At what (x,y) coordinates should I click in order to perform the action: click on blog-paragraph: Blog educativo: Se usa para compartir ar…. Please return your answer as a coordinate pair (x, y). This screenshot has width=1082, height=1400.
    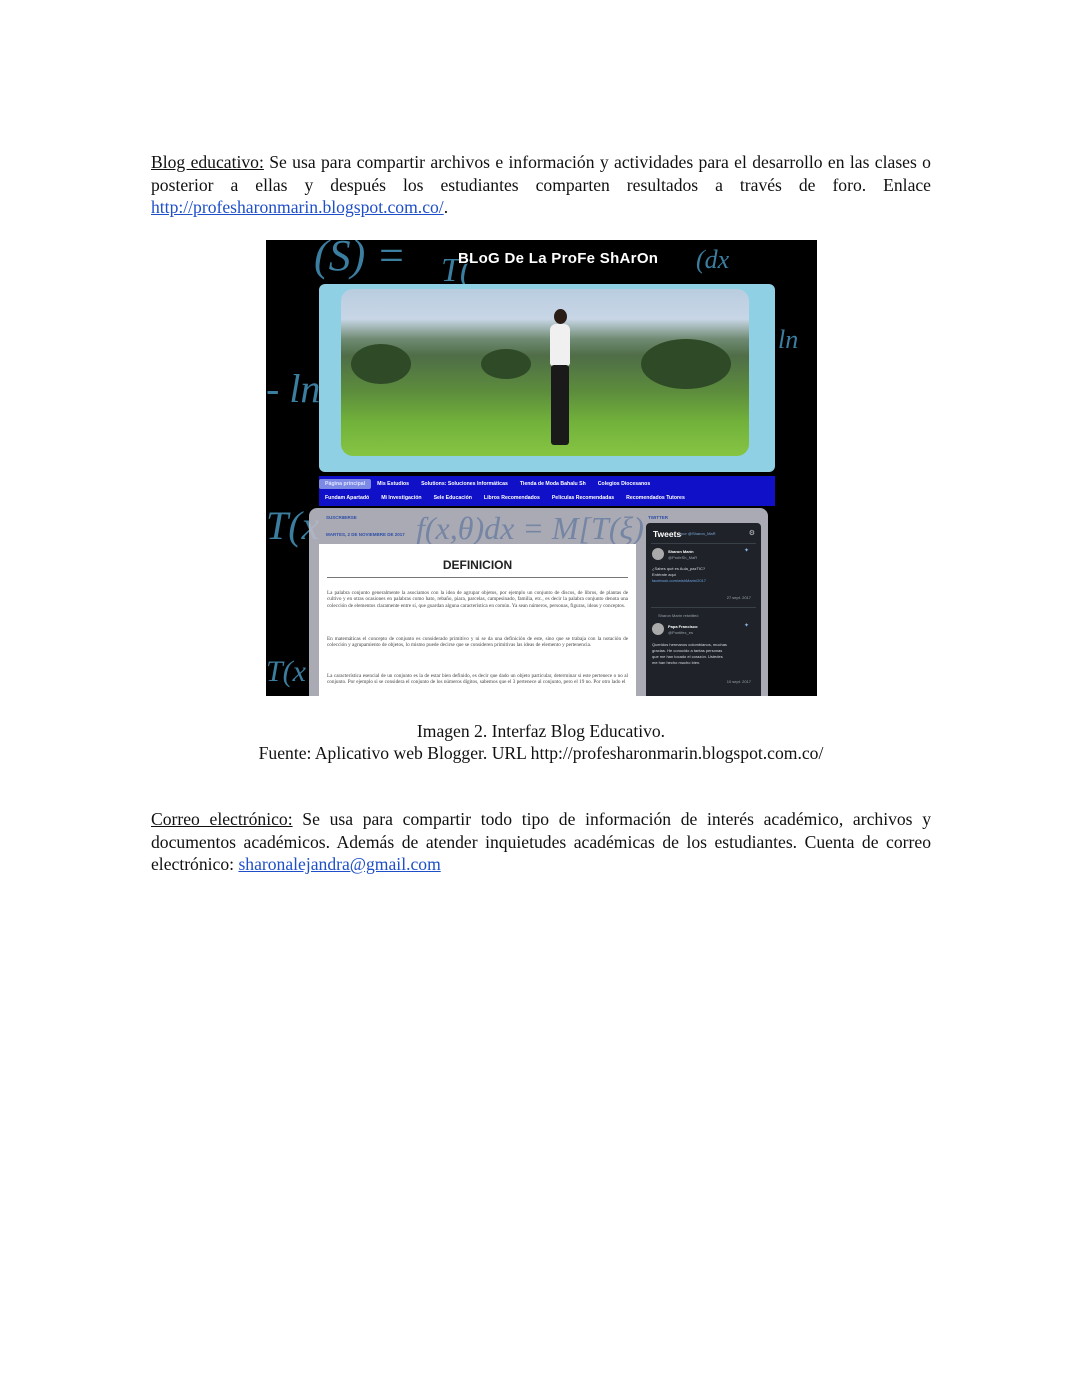
    Looking at the image, I should click on (541, 185).